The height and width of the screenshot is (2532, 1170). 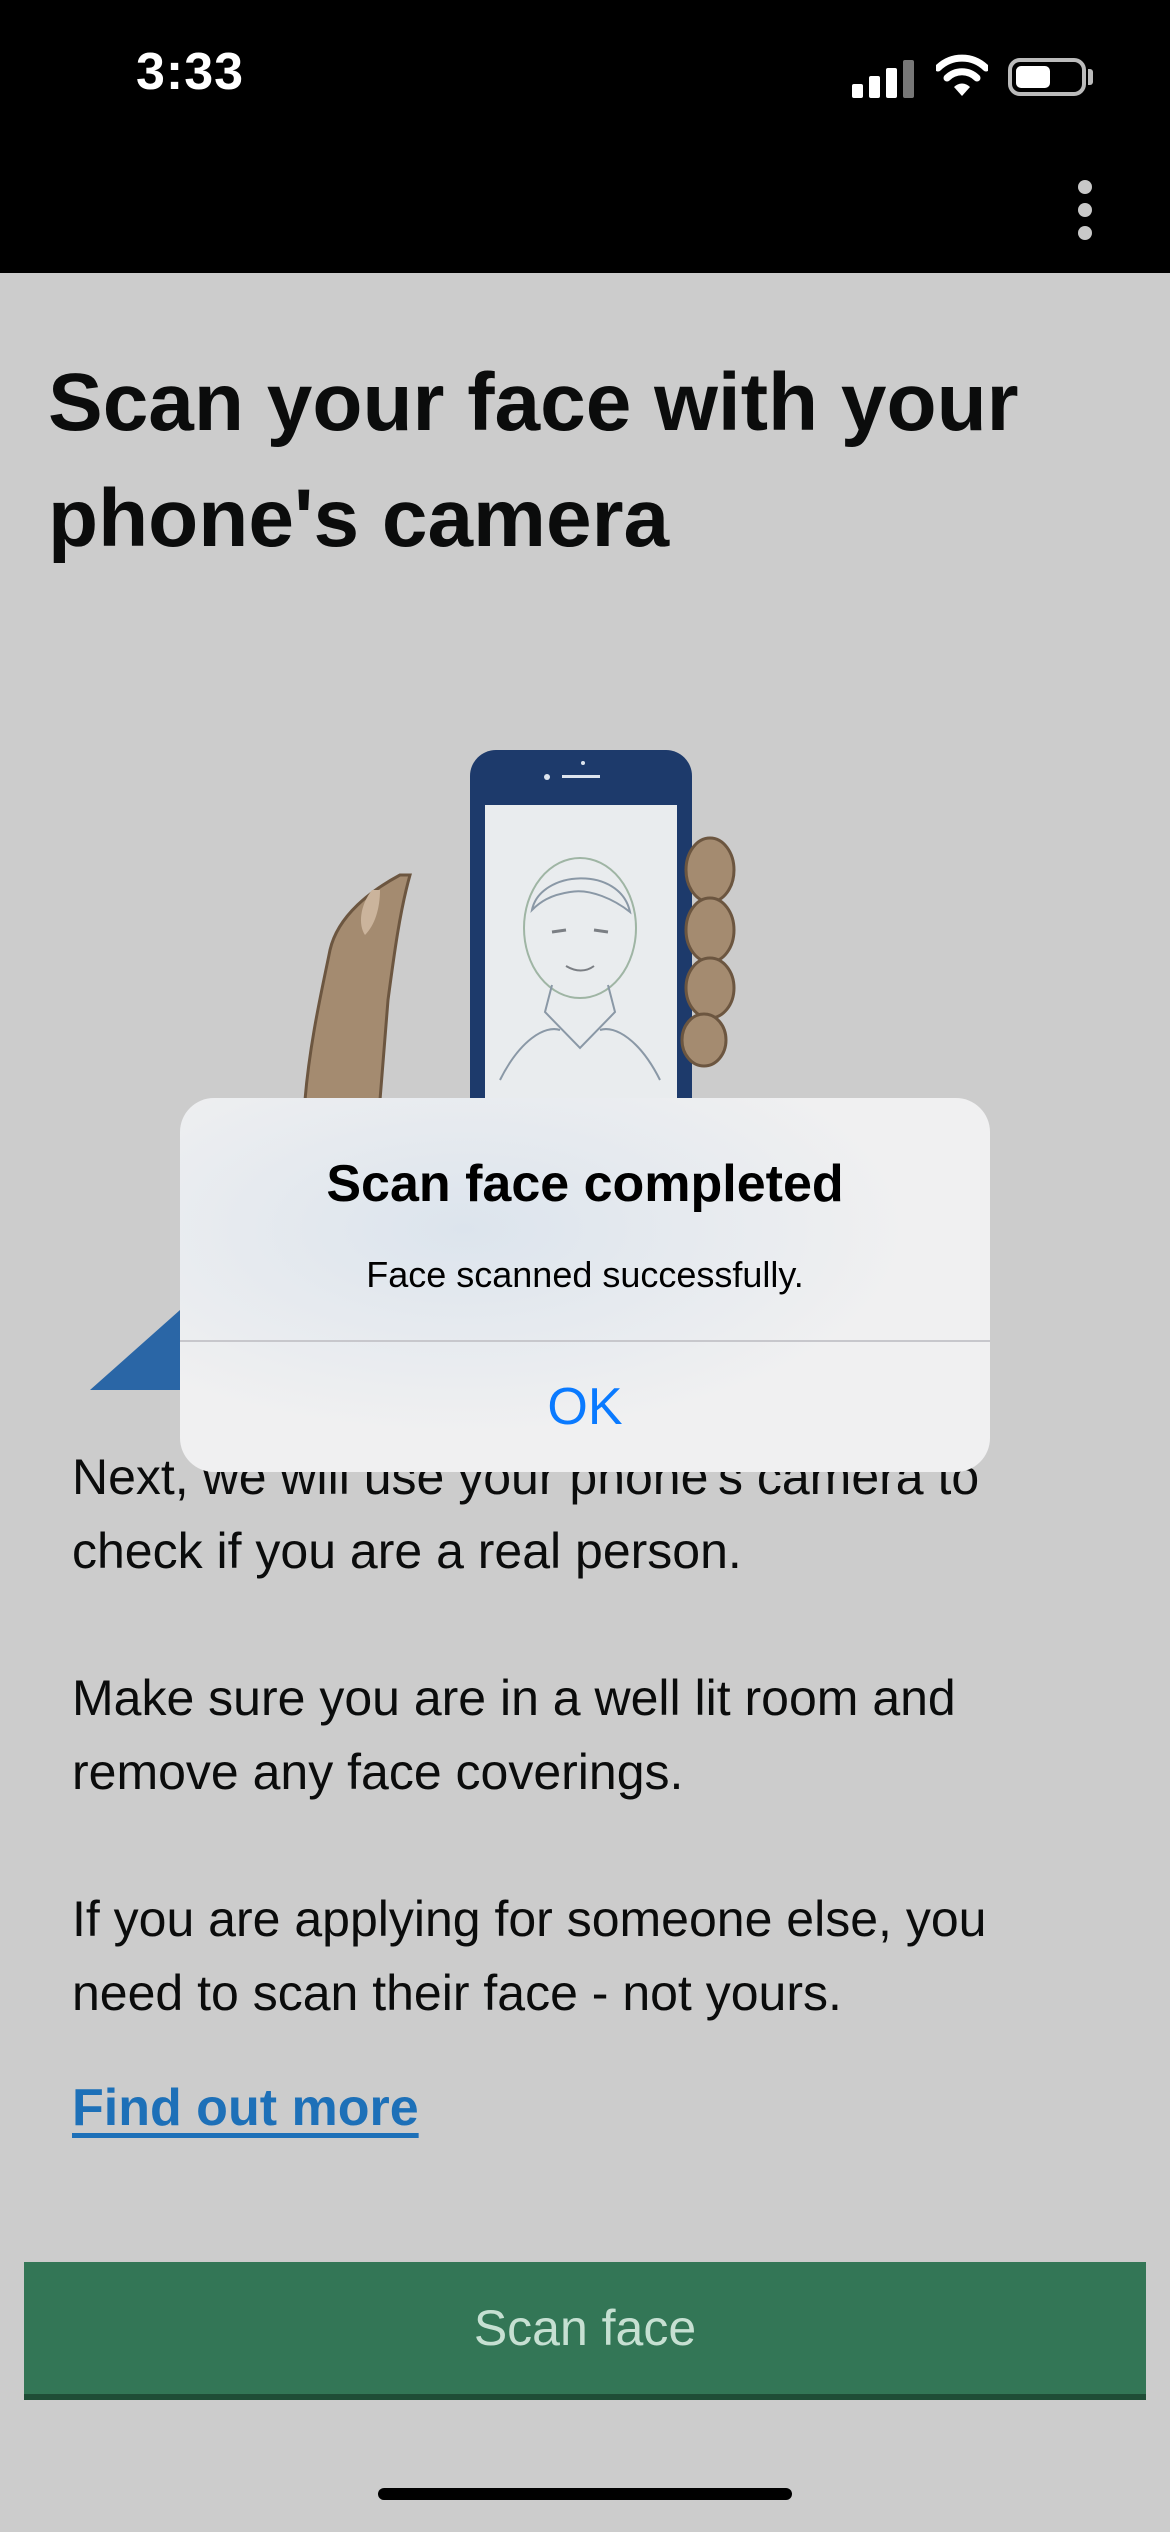 I want to click on status-bar: 3:33, so click(x=585, y=136).